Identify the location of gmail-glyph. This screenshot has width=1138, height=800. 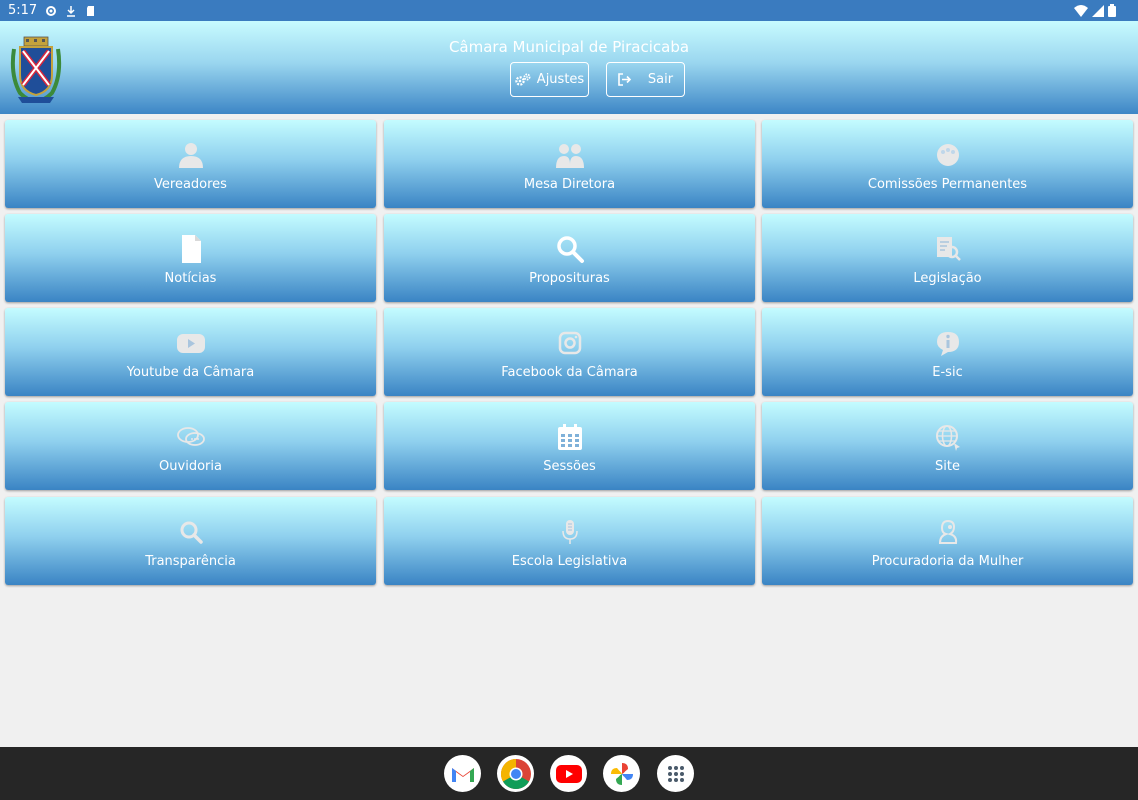
(462, 774).